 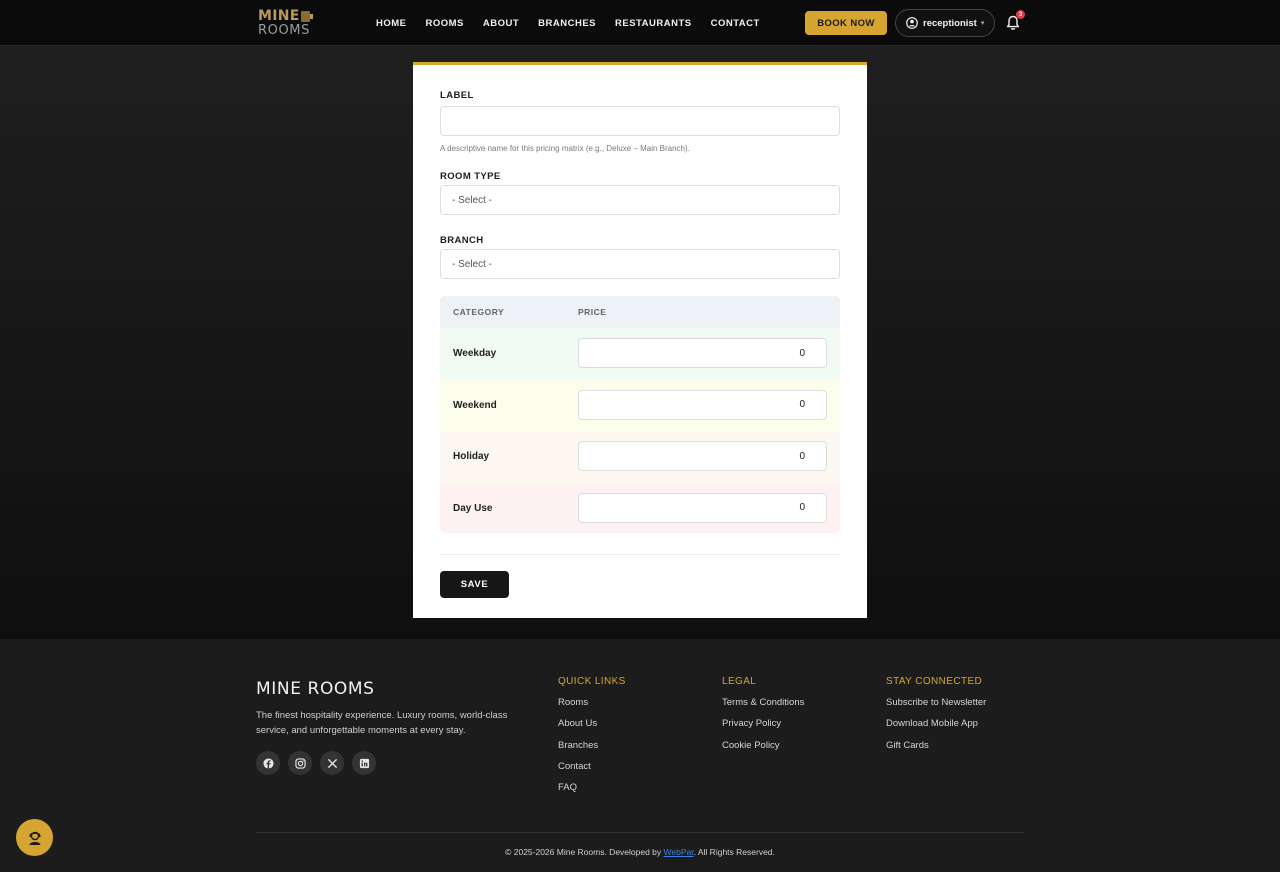 I want to click on nav-link-rooms: ROOMS, so click(x=445, y=23).